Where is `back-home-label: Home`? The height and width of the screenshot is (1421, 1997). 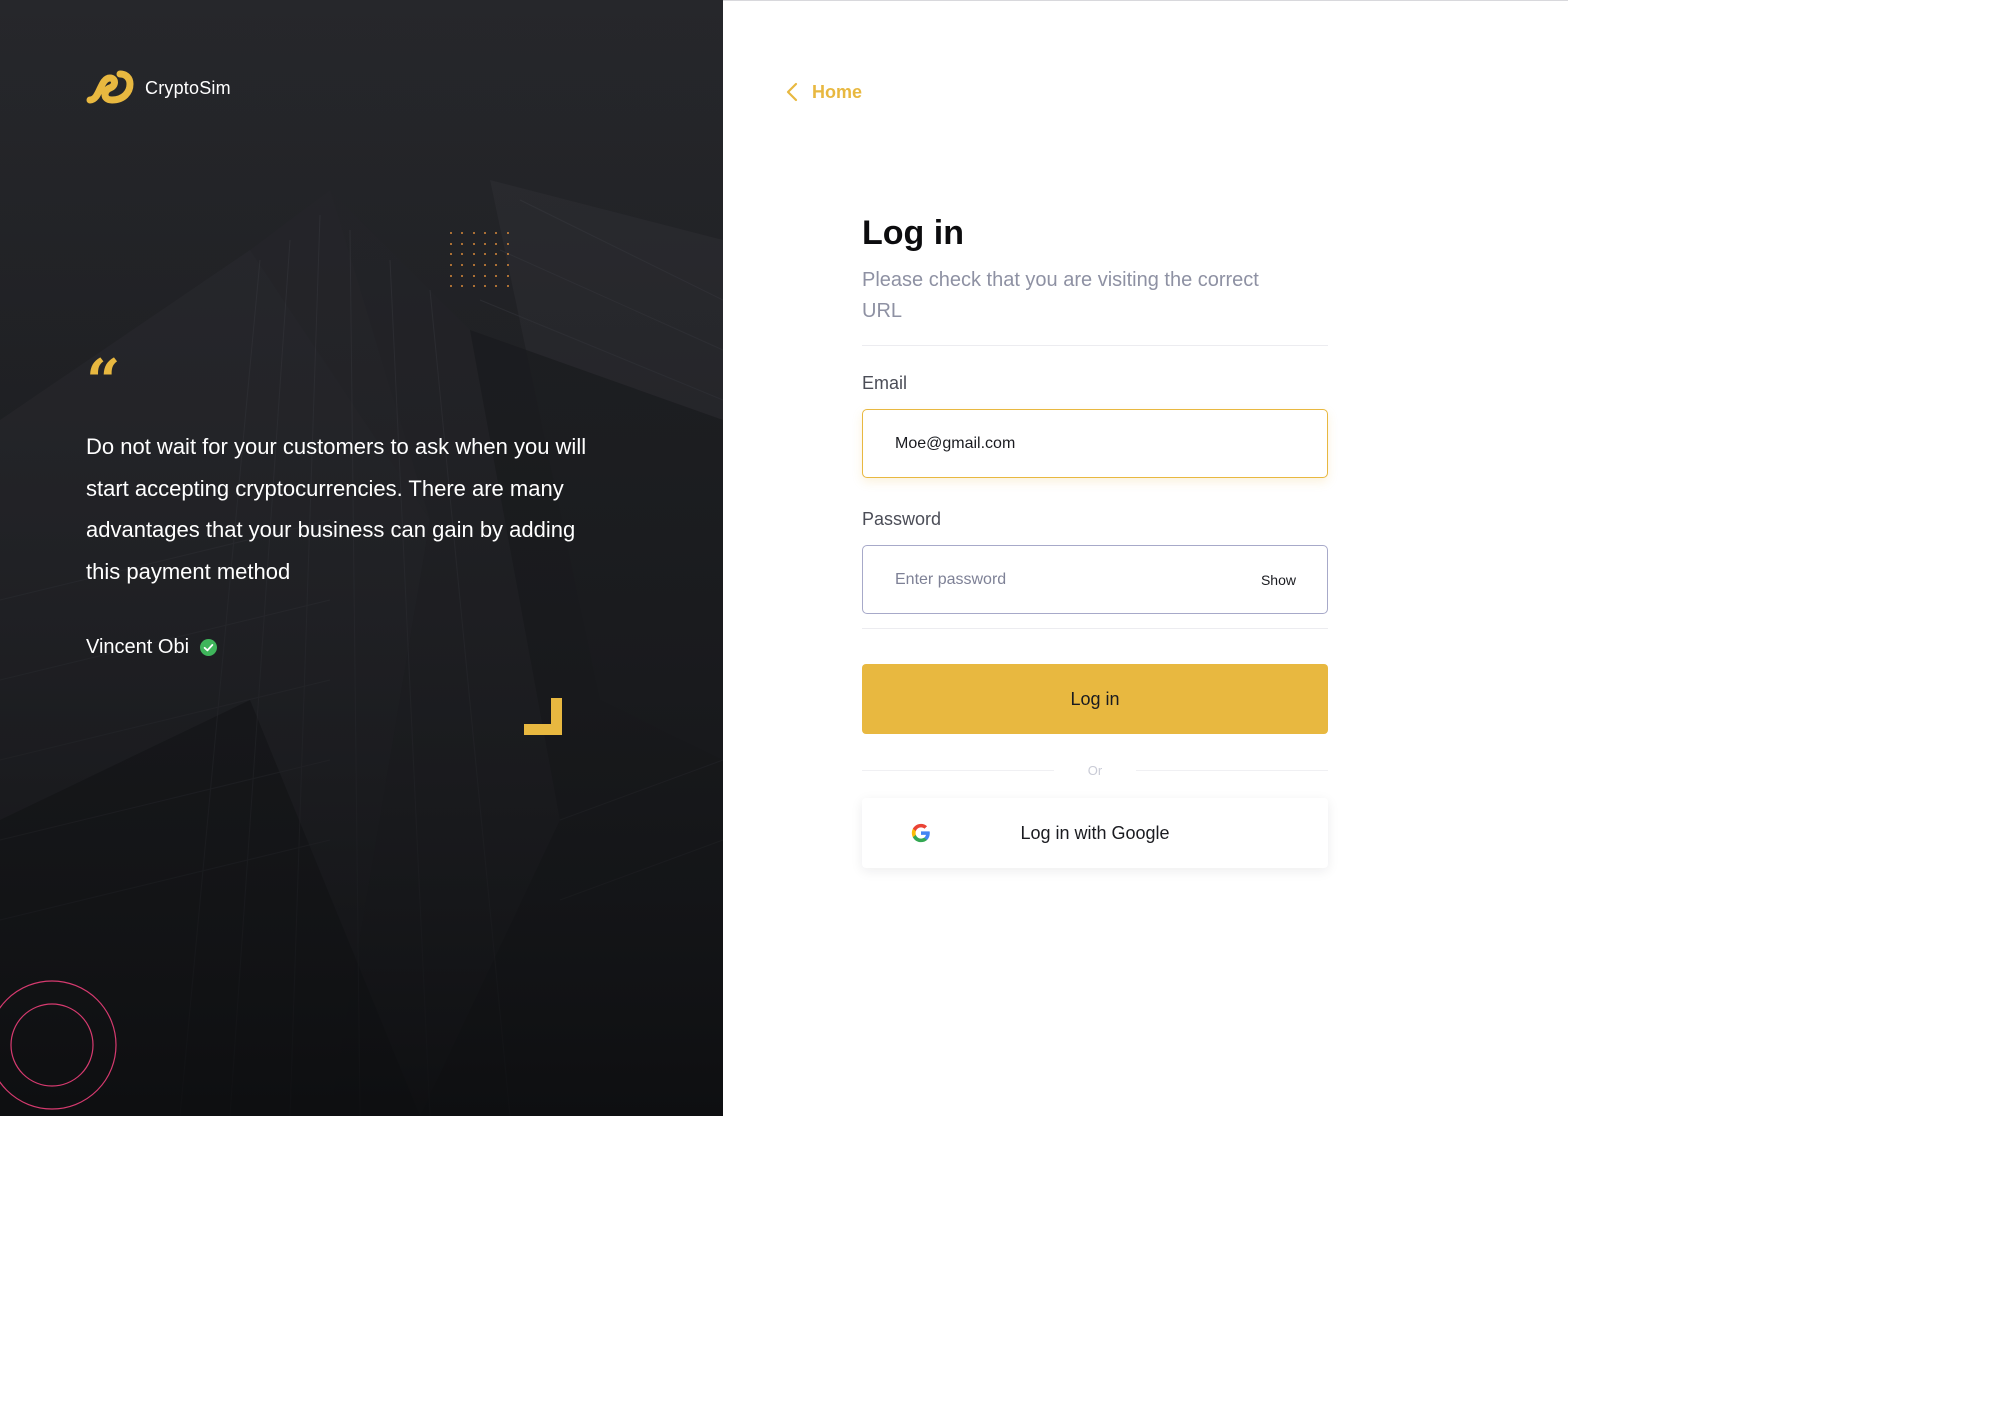
back-home-label: Home is located at coordinates (837, 91).